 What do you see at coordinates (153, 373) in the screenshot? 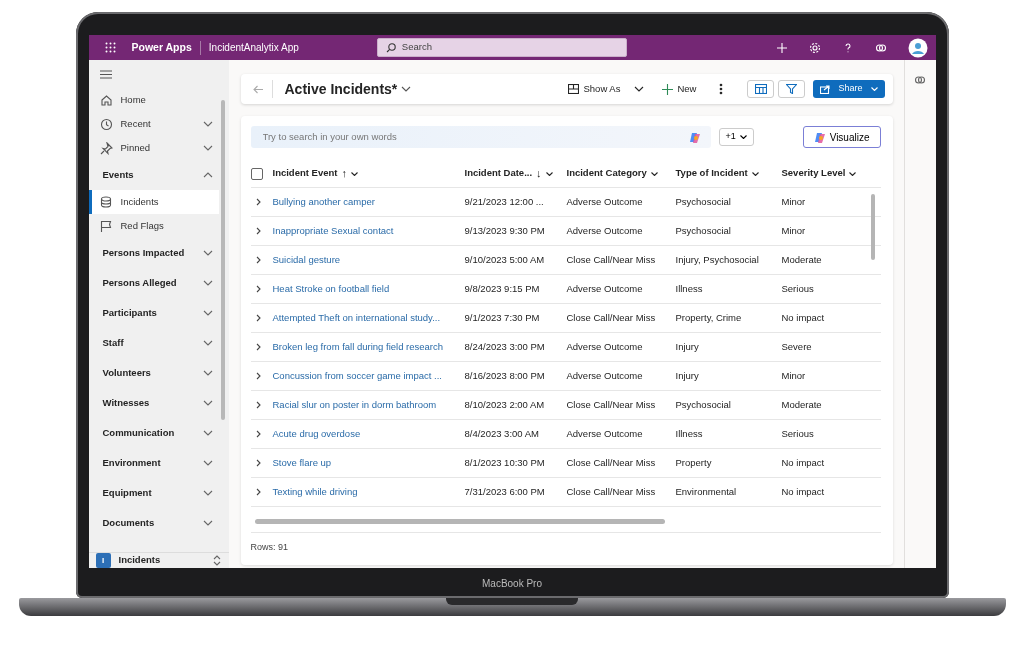
I see `nav-group: Volunteers` at bounding box center [153, 373].